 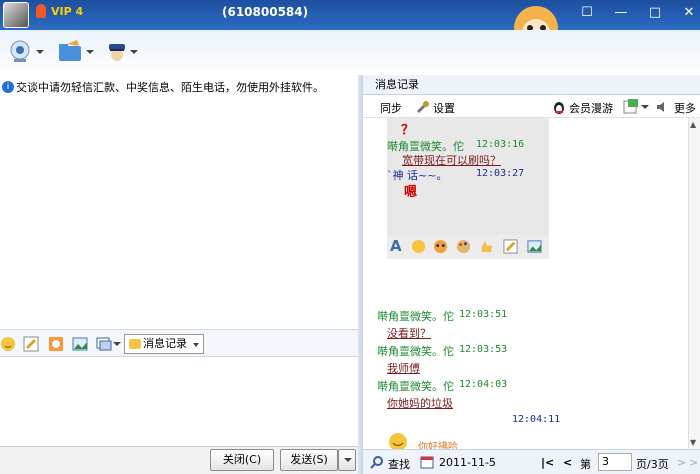 What do you see at coordinates (16, 15) in the screenshot?
I see `avatar` at bounding box center [16, 15].